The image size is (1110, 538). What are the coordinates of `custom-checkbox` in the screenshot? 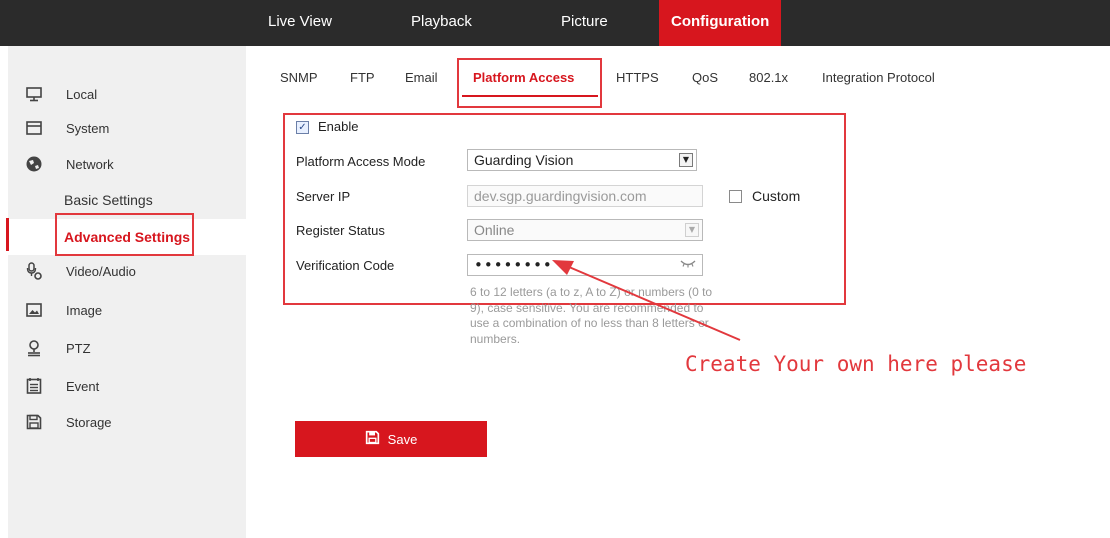 It's located at (735, 196).